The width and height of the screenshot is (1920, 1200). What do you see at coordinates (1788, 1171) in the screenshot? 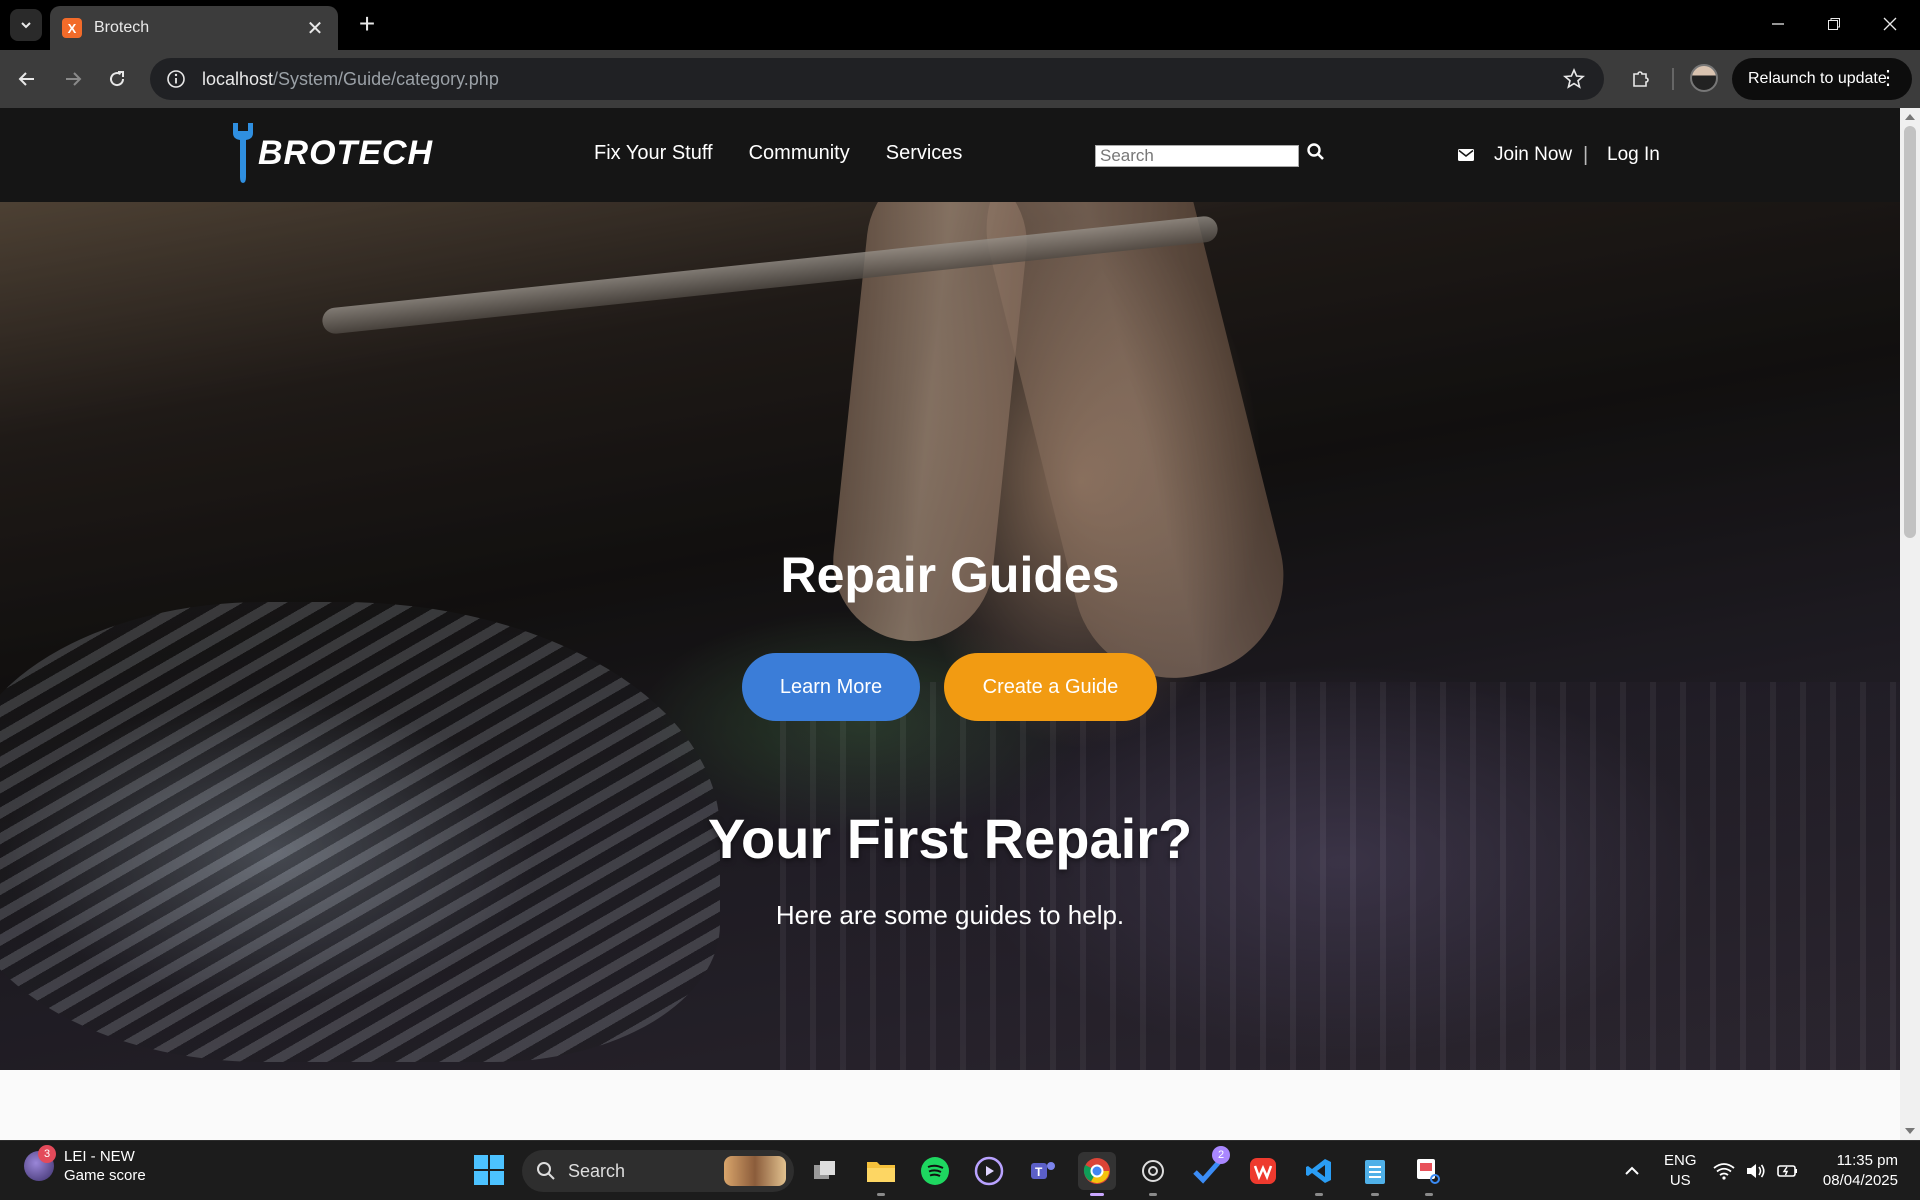
I see `battery-charging-icon` at bounding box center [1788, 1171].